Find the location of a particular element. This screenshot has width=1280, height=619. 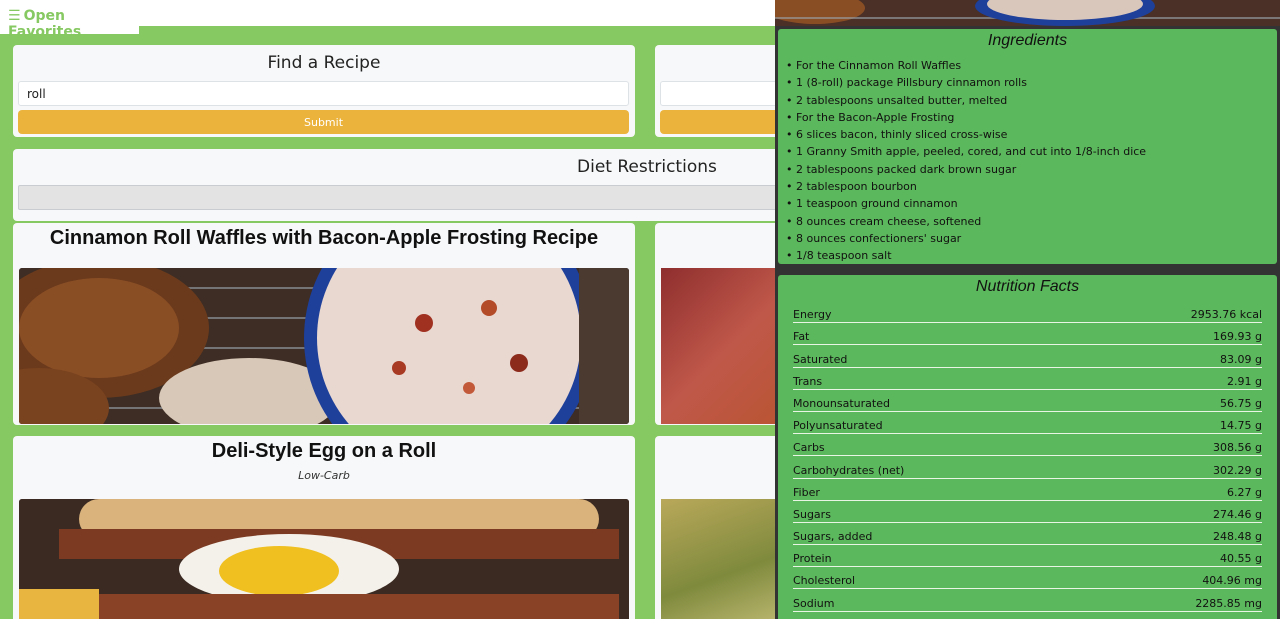

hamburger-icon: ☰ is located at coordinates (14, 16).